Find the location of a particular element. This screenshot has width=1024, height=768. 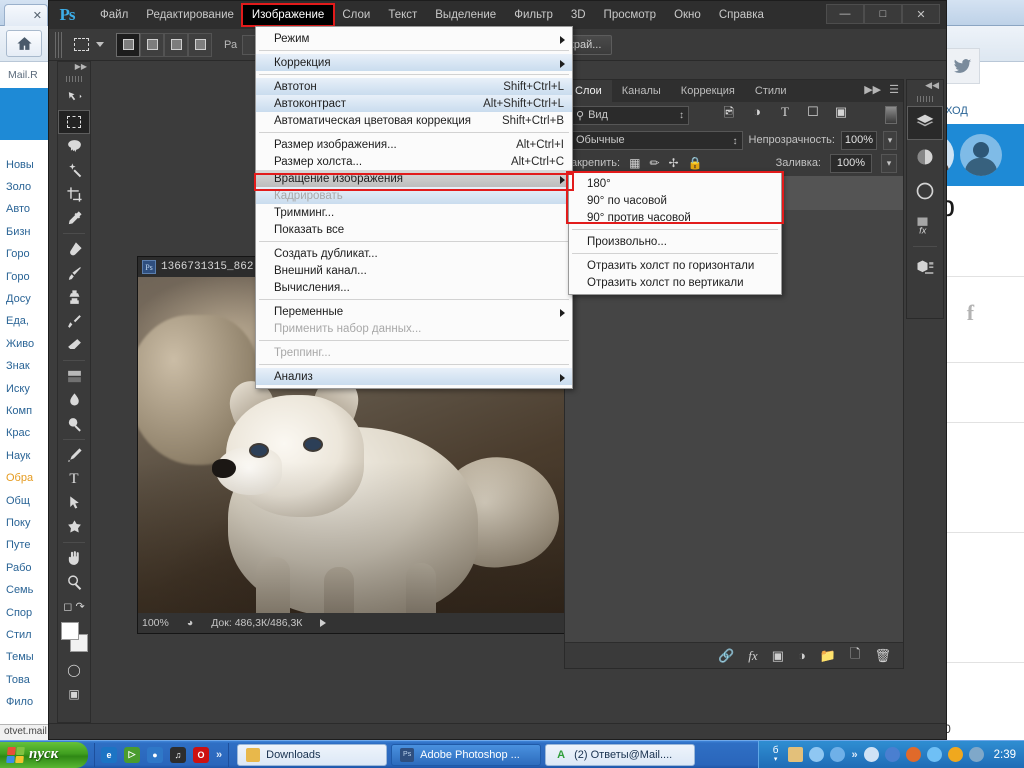

shape-tool is located at coordinates (74, 527).